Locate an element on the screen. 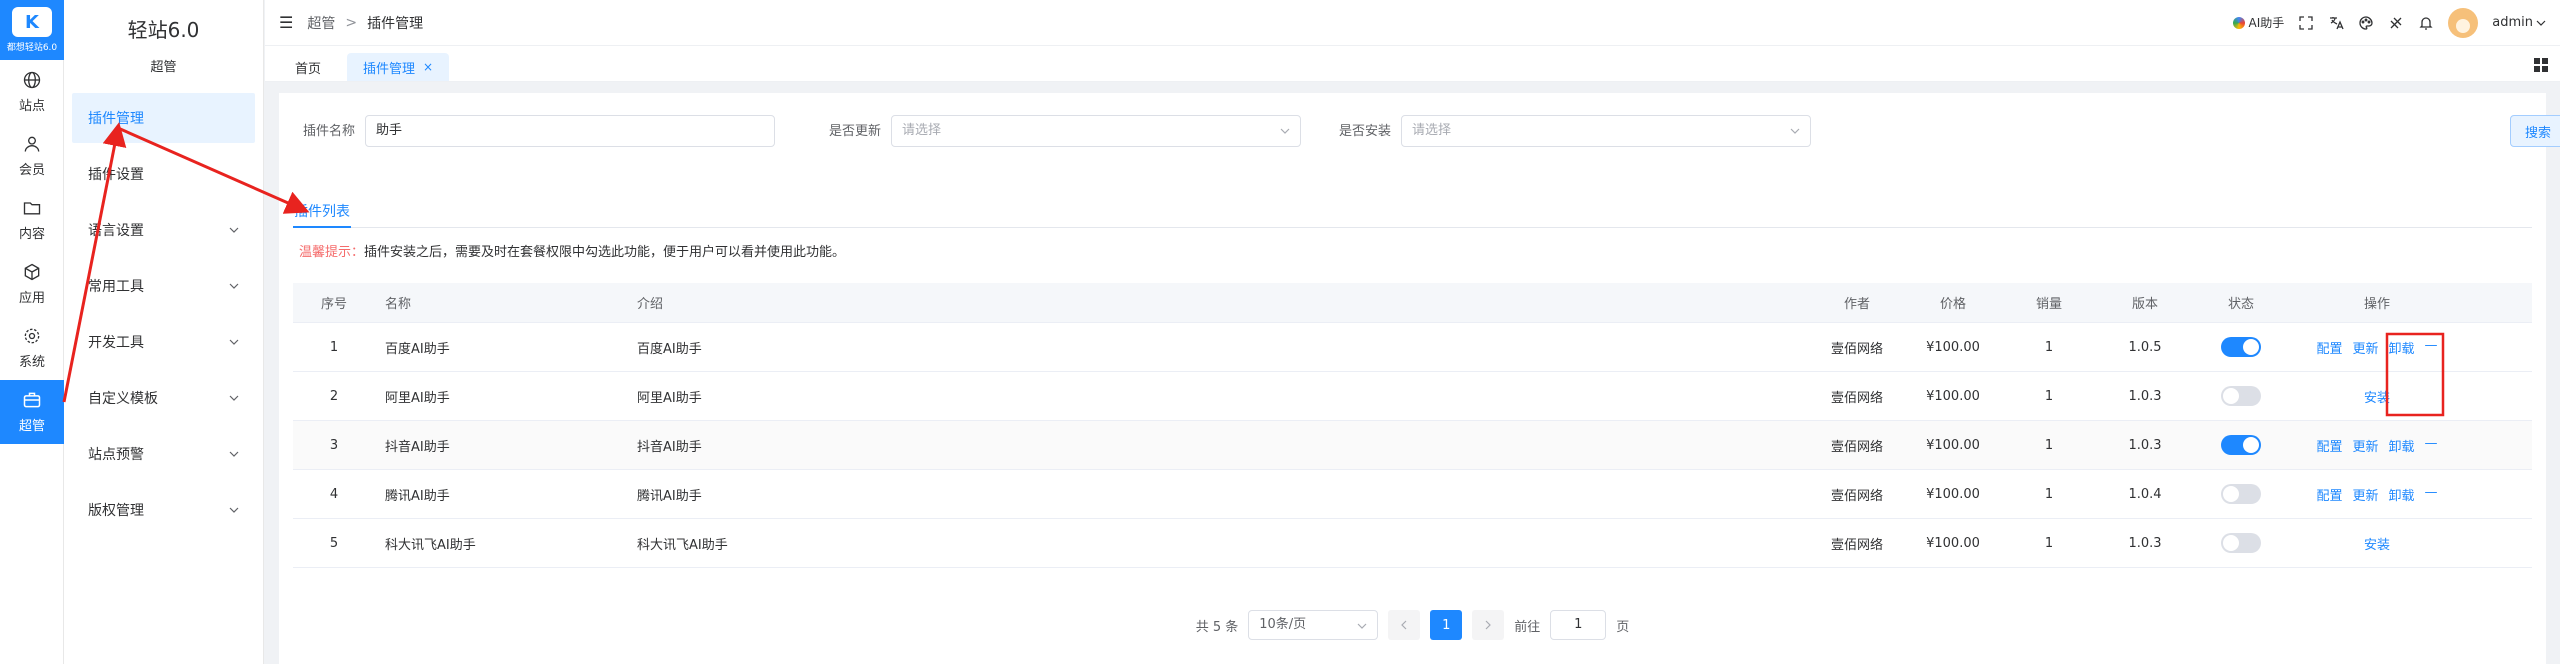  tab-plugin-list: 插件列表 is located at coordinates (322, 212).